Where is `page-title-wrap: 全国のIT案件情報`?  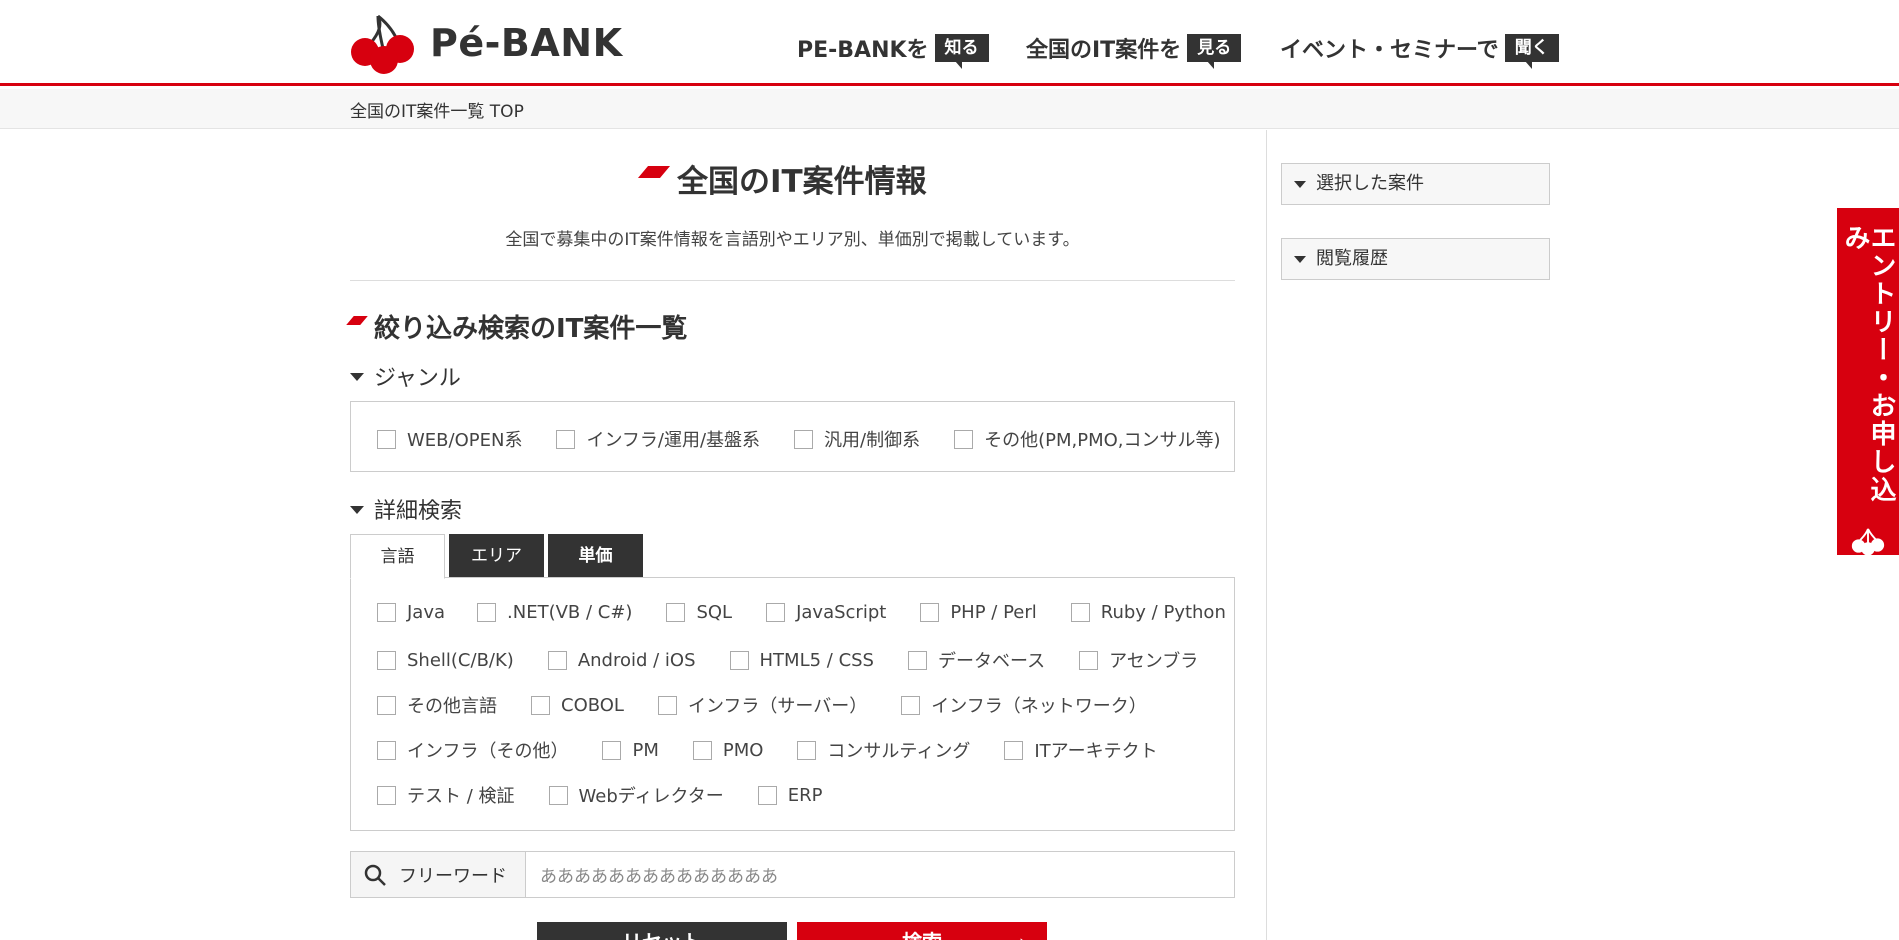 page-title-wrap: 全国のIT案件情報 is located at coordinates (782, 178).